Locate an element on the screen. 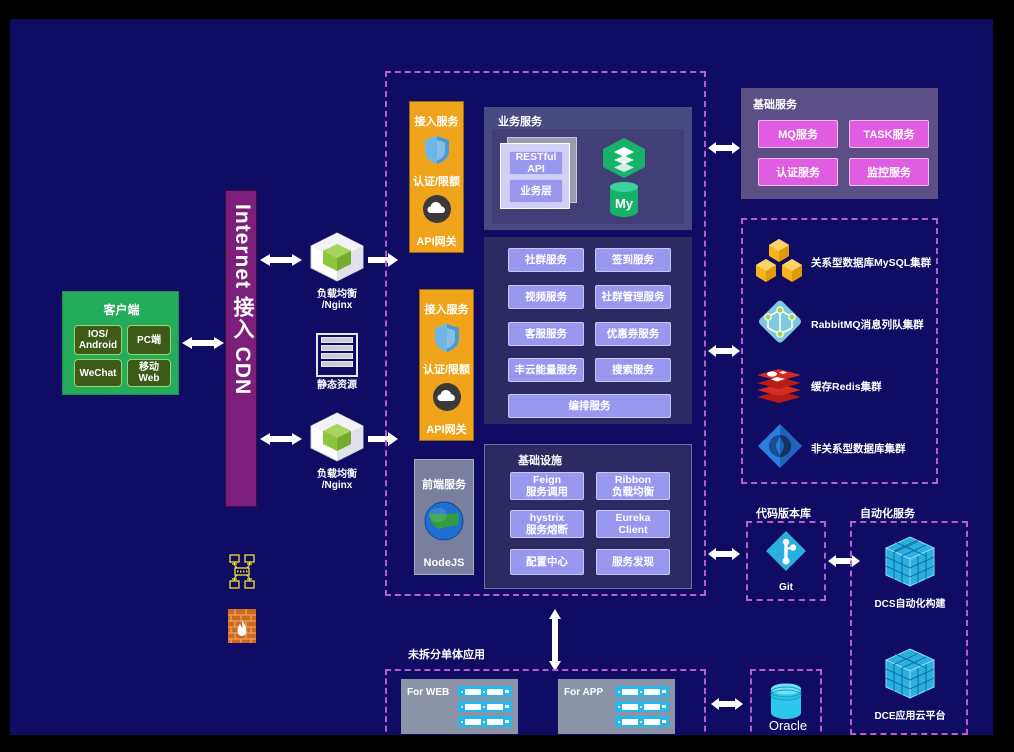  basic-service-chip-1: TASK服务 is located at coordinates (889, 134).